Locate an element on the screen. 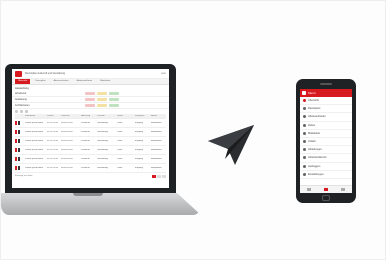  column-header: Mitarbeiter is located at coordinates (36, 116).